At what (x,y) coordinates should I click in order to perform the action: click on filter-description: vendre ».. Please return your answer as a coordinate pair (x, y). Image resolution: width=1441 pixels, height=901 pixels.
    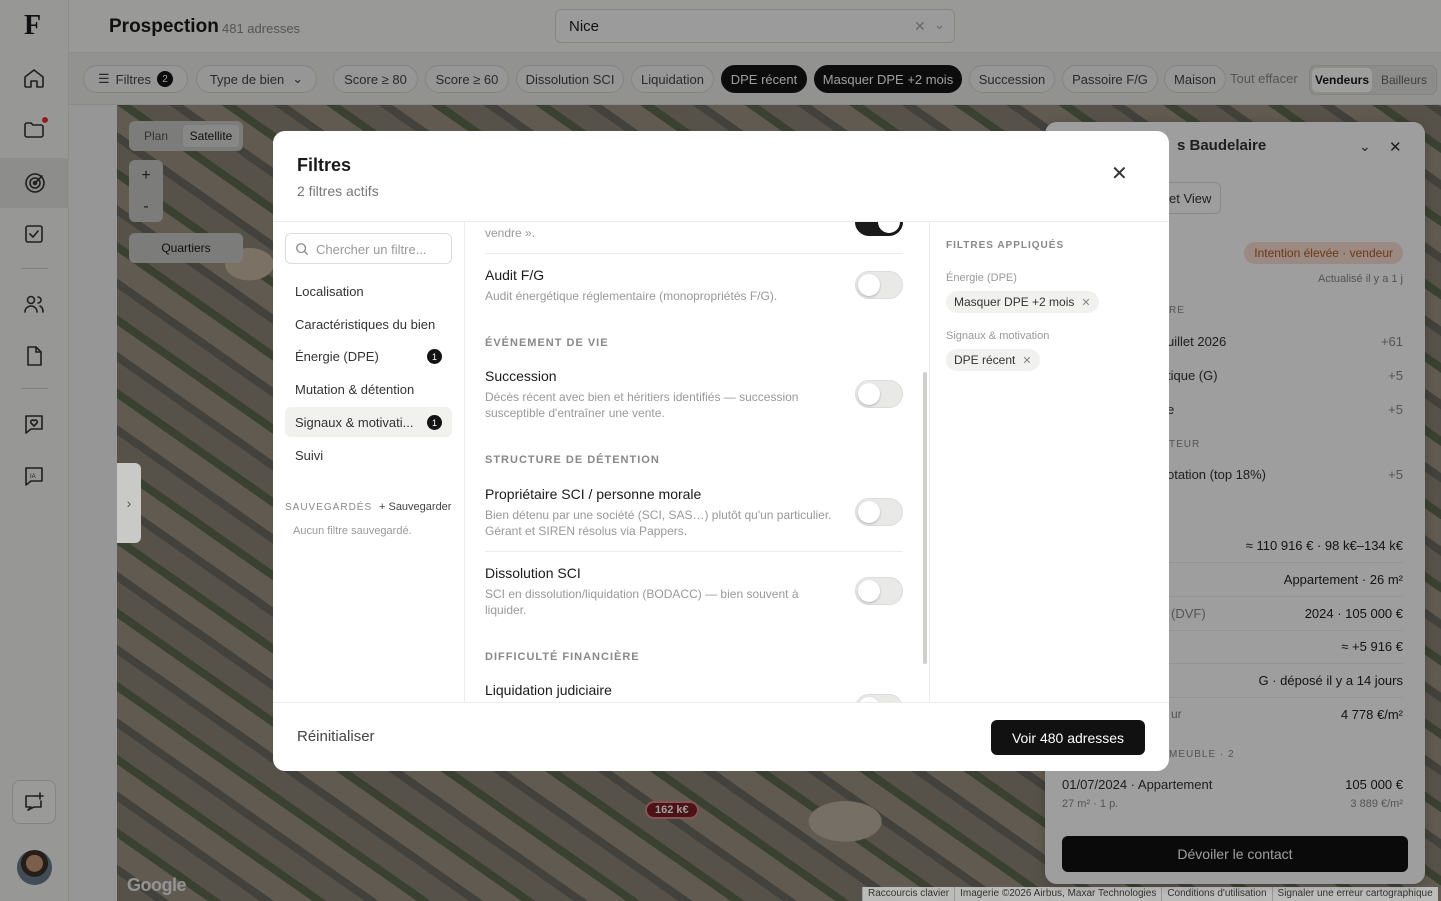
    Looking at the image, I should click on (510, 233).